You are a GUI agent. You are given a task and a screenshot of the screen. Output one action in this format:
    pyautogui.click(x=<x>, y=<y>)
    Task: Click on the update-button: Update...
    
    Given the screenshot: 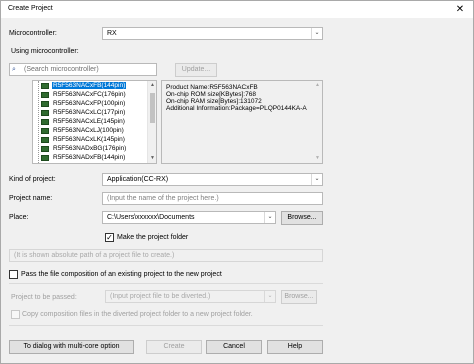 What is the action you would take?
    pyautogui.click(x=196, y=70)
    